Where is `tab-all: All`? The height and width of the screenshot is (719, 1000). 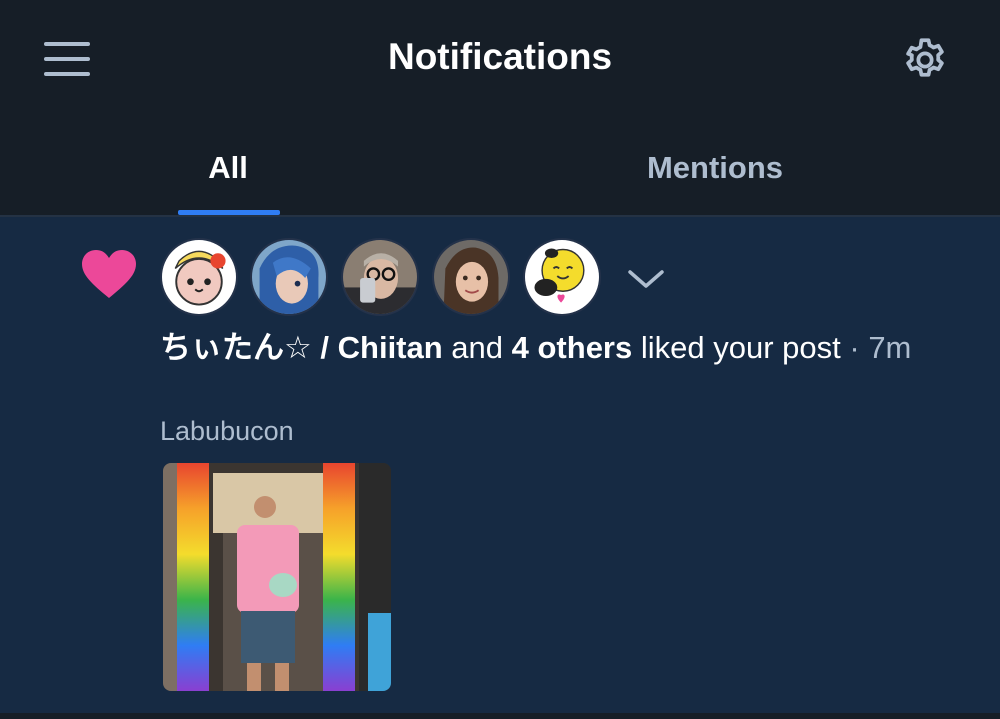 tab-all: All is located at coordinates (228, 168).